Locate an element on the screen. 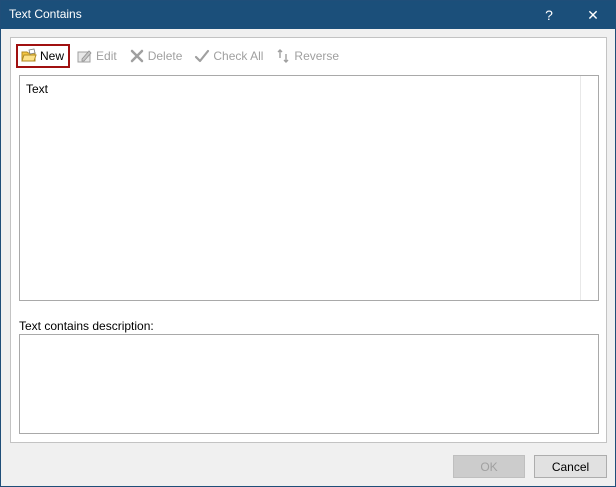  window-title: Text Contains is located at coordinates (45, 14).